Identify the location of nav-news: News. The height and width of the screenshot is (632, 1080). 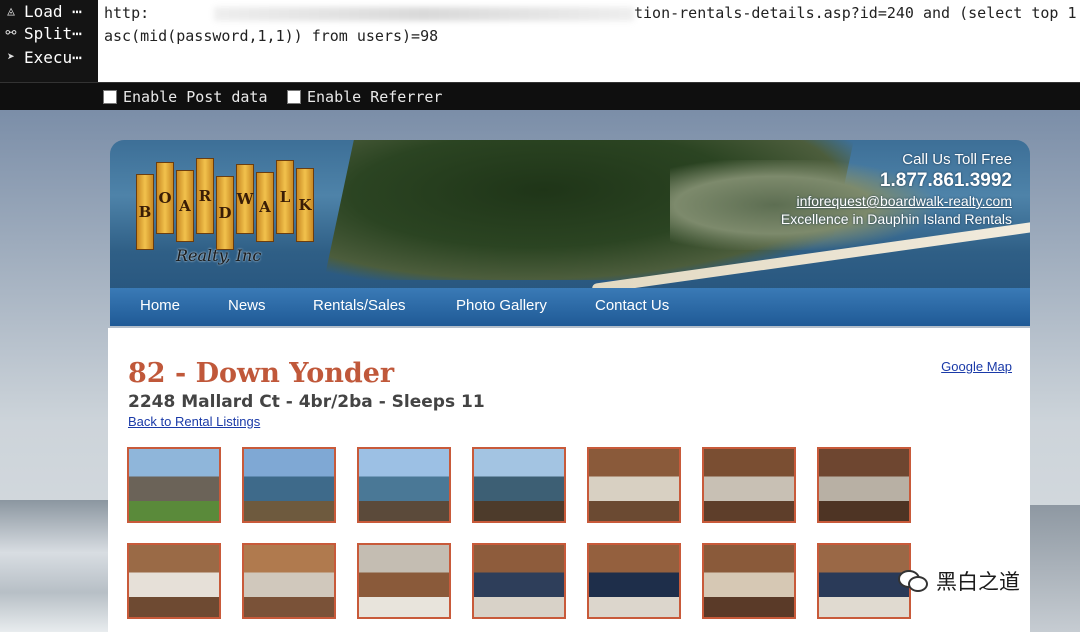
(247, 305).